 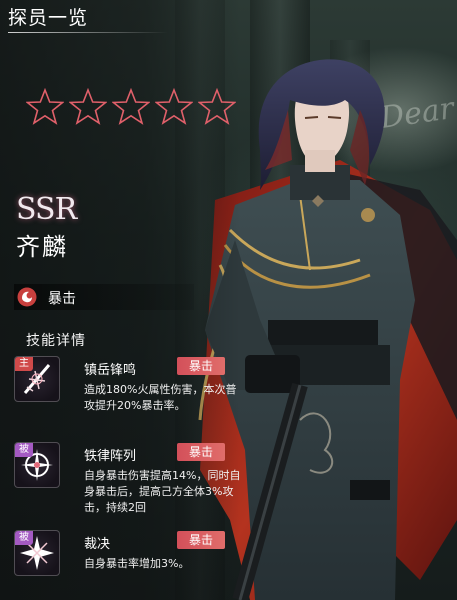 I want to click on header: 探员一览, so click(x=228, y=18).